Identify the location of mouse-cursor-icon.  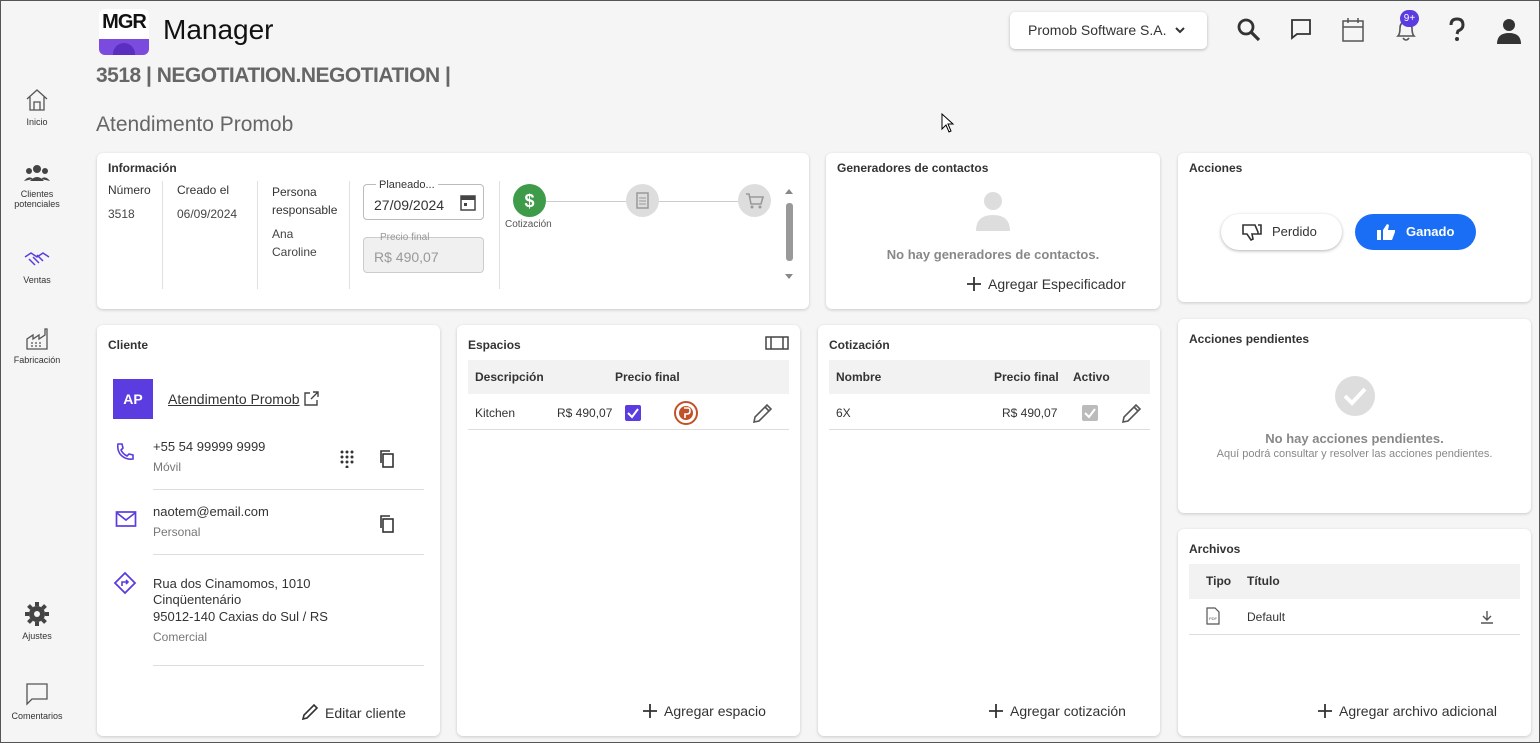
(948, 123).